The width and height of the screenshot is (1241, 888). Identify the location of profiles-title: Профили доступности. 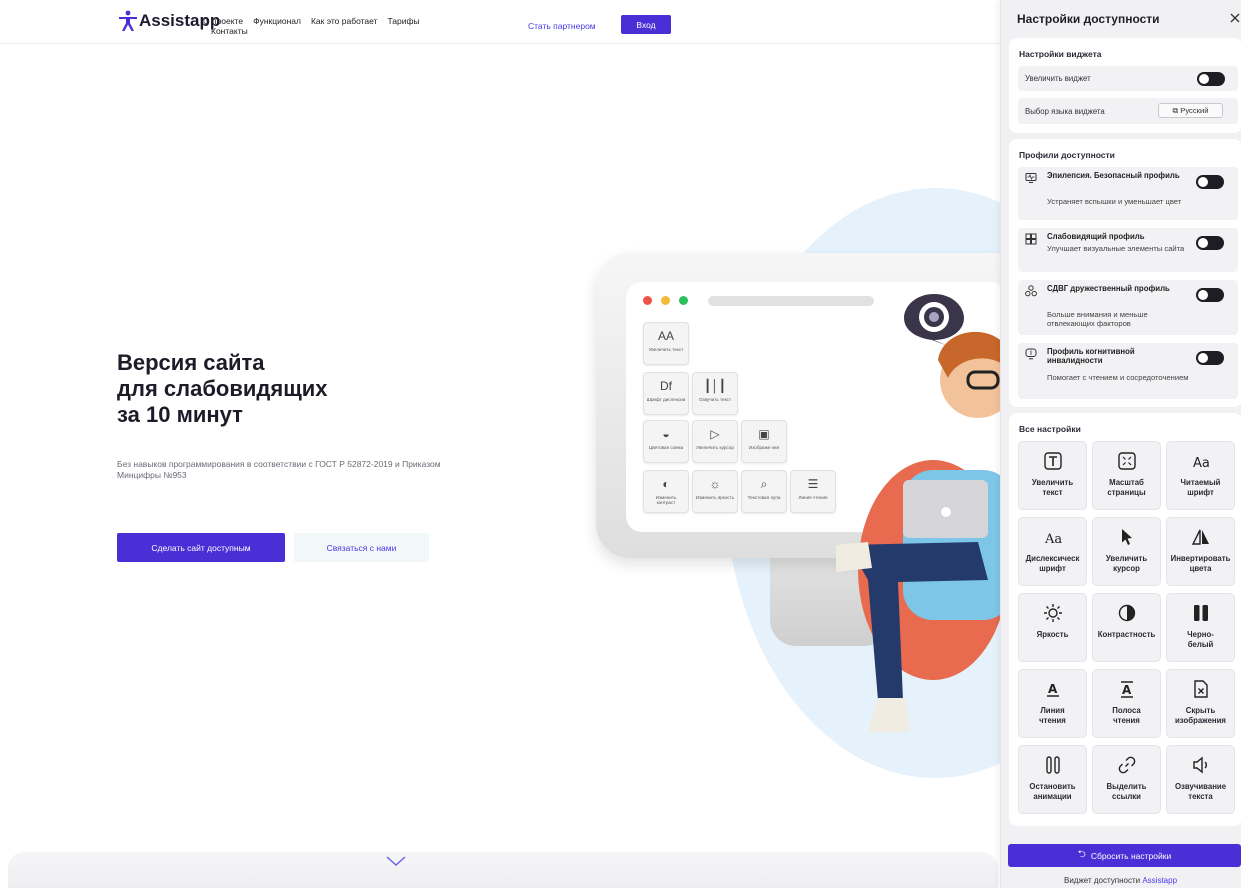
(1067, 155).